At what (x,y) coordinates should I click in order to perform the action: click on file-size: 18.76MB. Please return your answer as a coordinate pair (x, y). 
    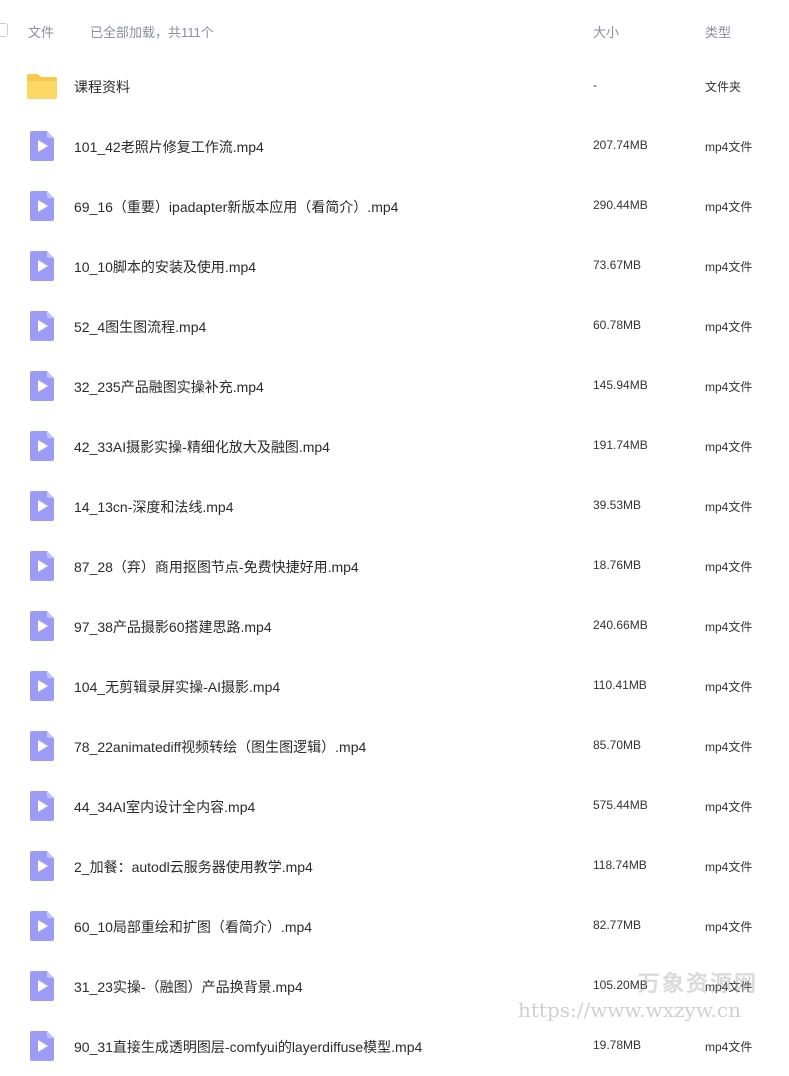
    Looking at the image, I should click on (617, 565).